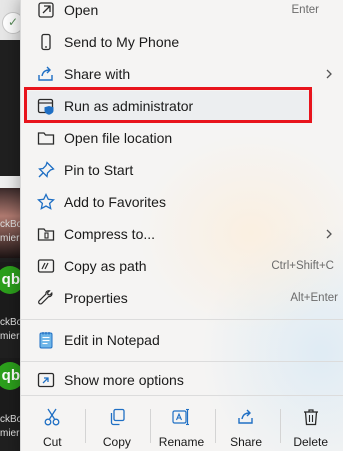 The height and width of the screenshot is (451, 343). Describe the element at coordinates (46, 201) in the screenshot. I see `star-icon` at that location.